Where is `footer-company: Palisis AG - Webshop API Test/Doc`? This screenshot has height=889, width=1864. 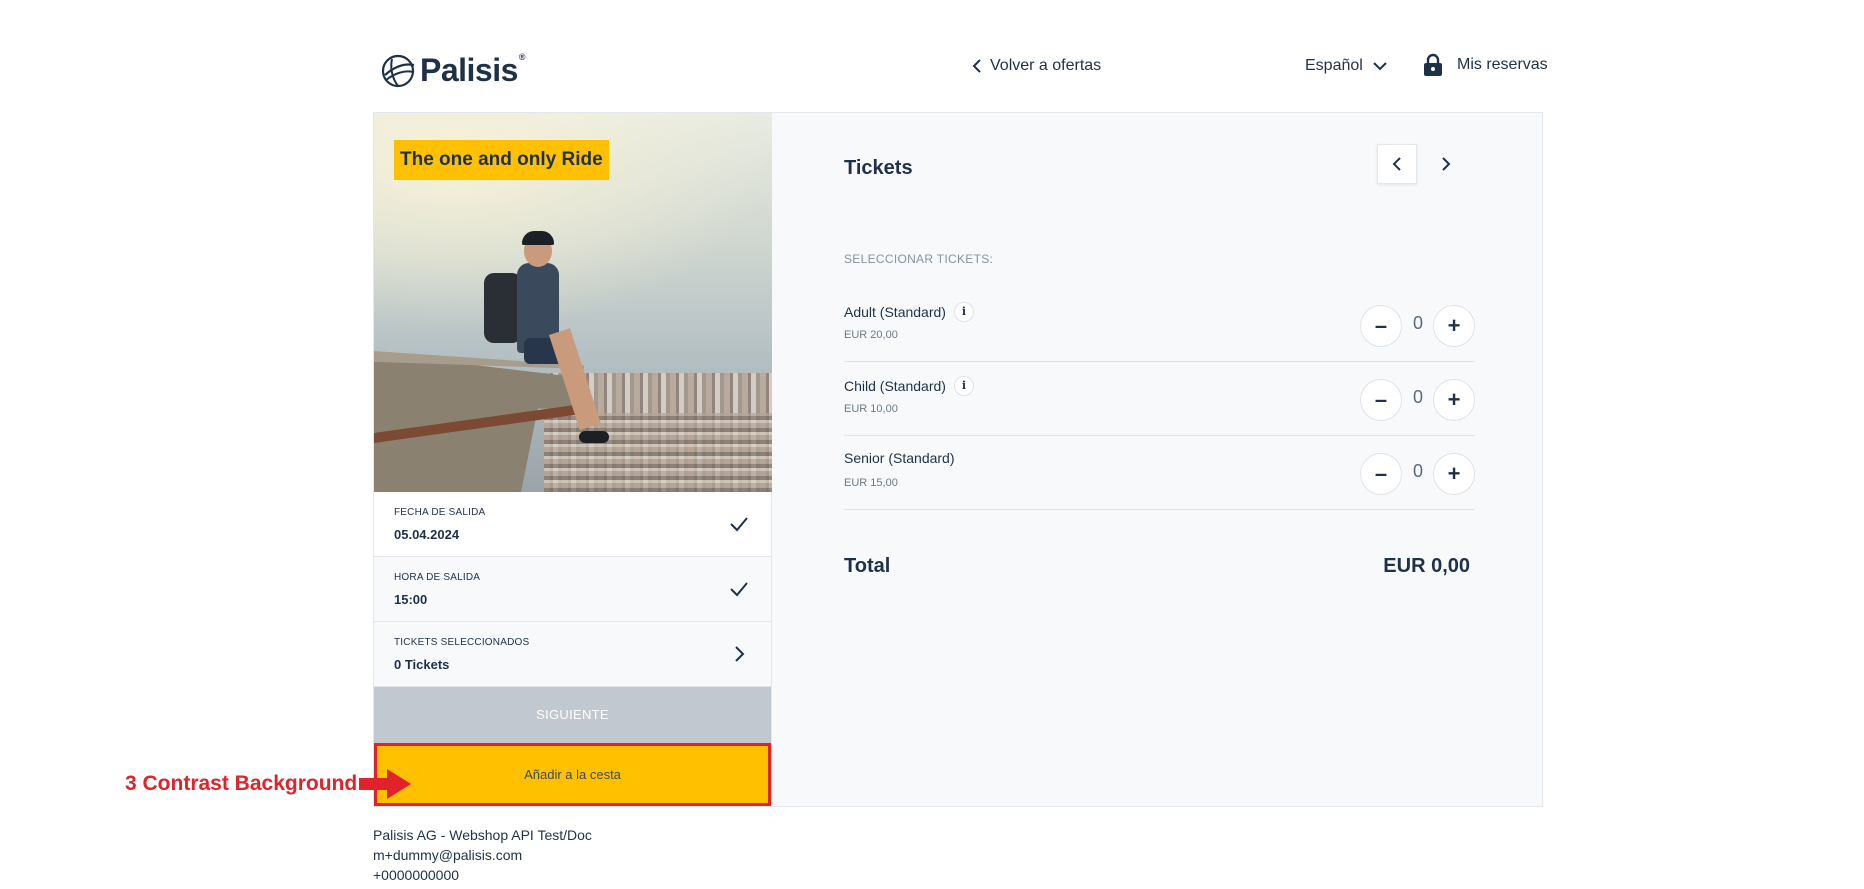
footer-company: Palisis AG - Webshop API Test/Doc is located at coordinates (482, 835).